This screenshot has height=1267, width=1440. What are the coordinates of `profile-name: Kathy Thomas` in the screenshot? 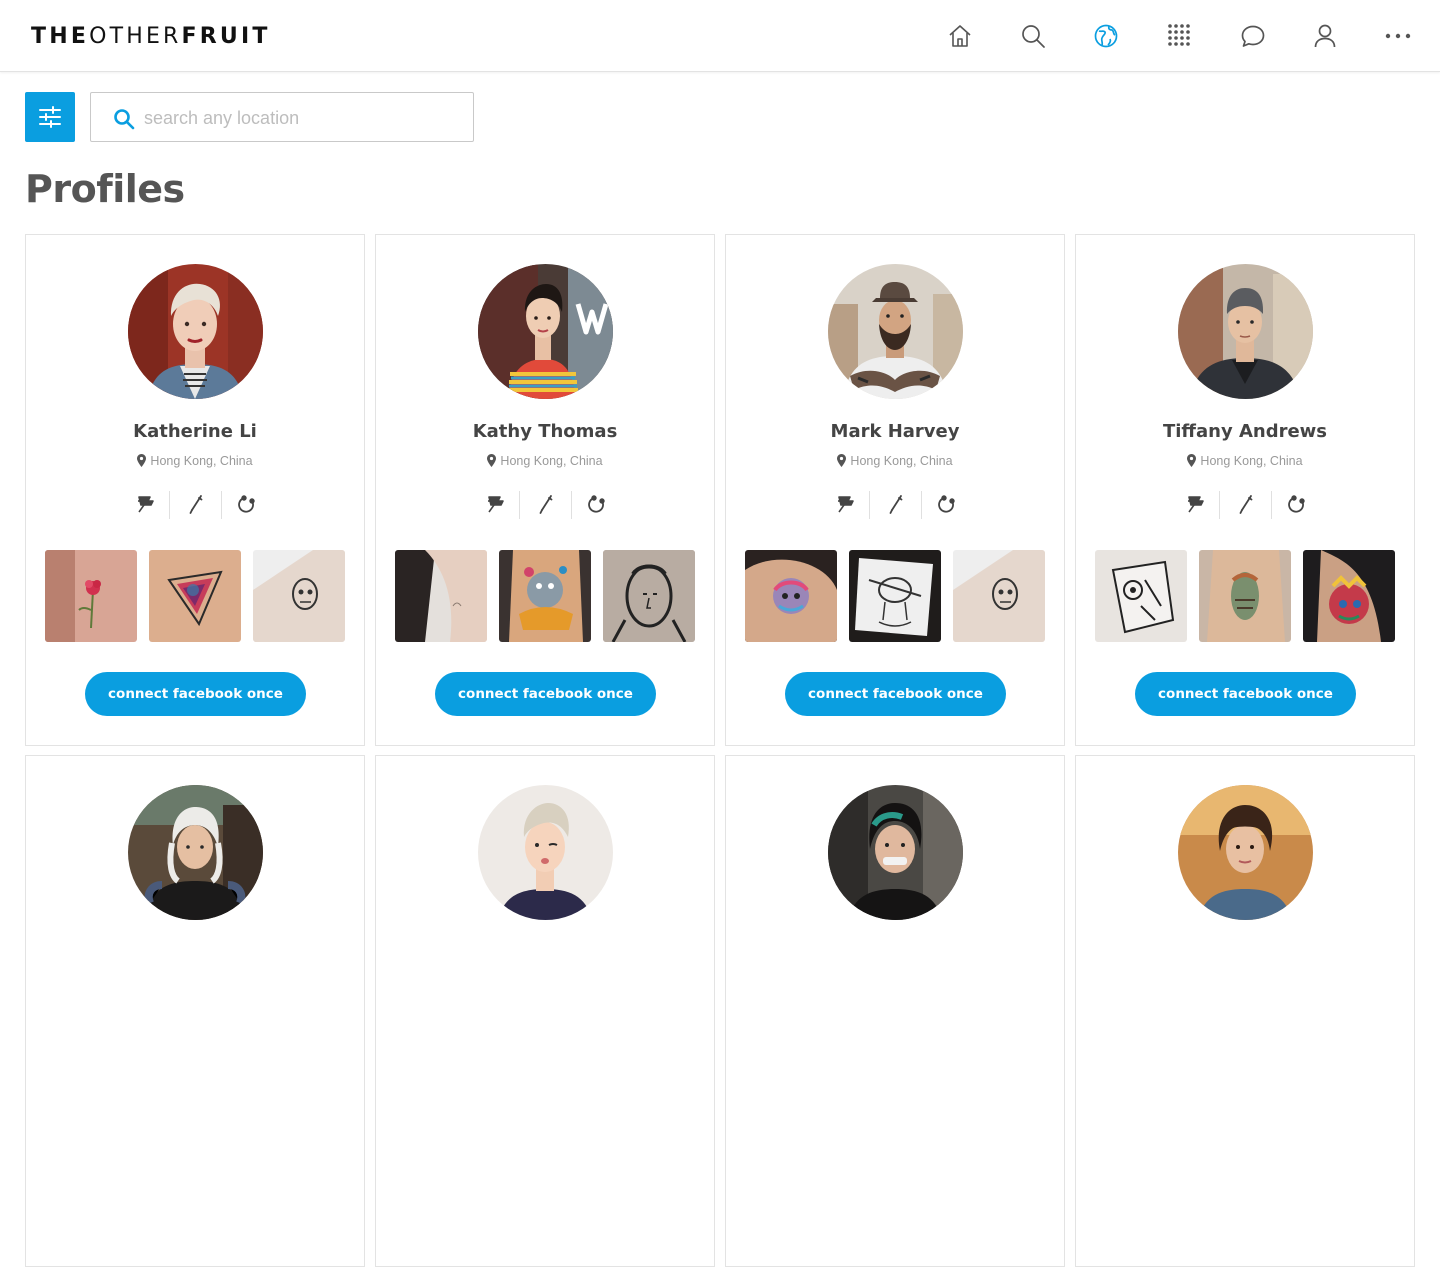 It's located at (545, 432).